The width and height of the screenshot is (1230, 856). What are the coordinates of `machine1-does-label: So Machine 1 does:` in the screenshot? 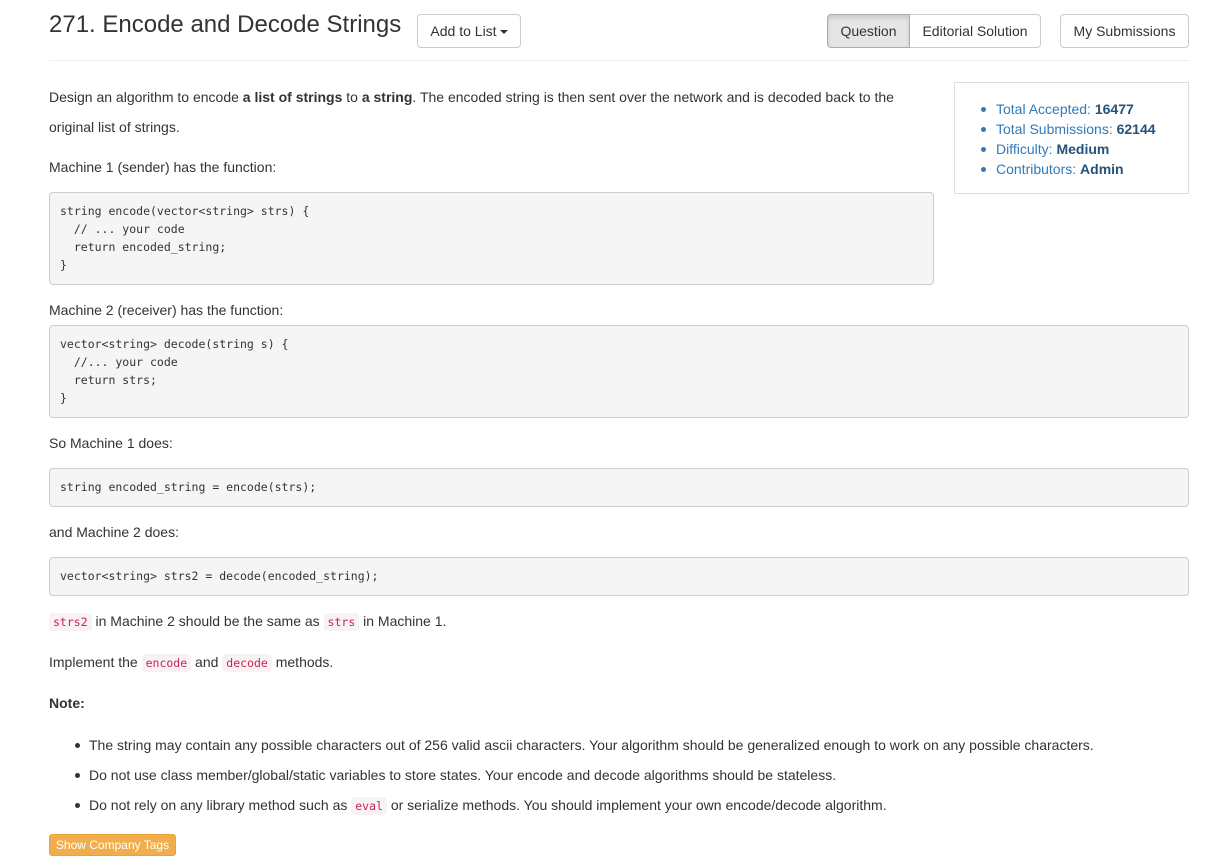 It's located at (111, 443).